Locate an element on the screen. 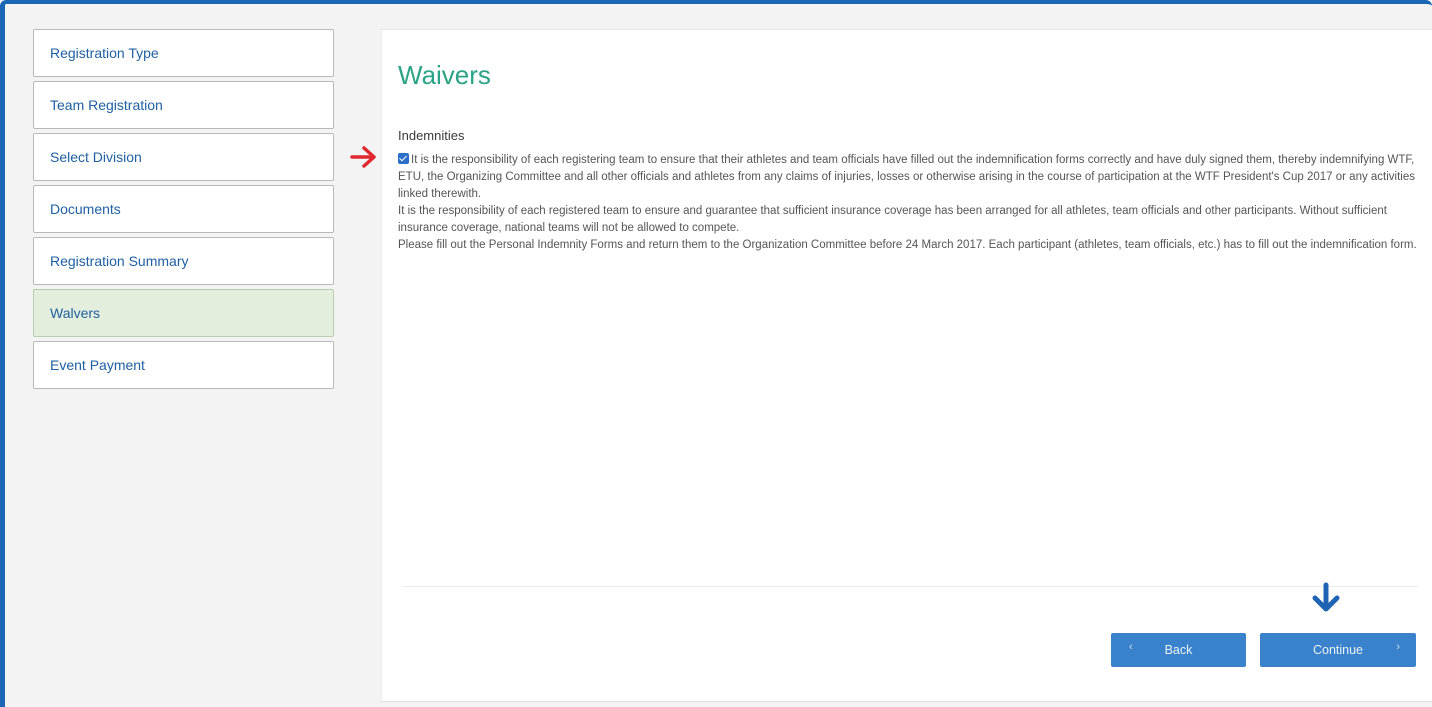 This screenshot has width=1432, height=707. section-title: Indemnities is located at coordinates (431, 135).